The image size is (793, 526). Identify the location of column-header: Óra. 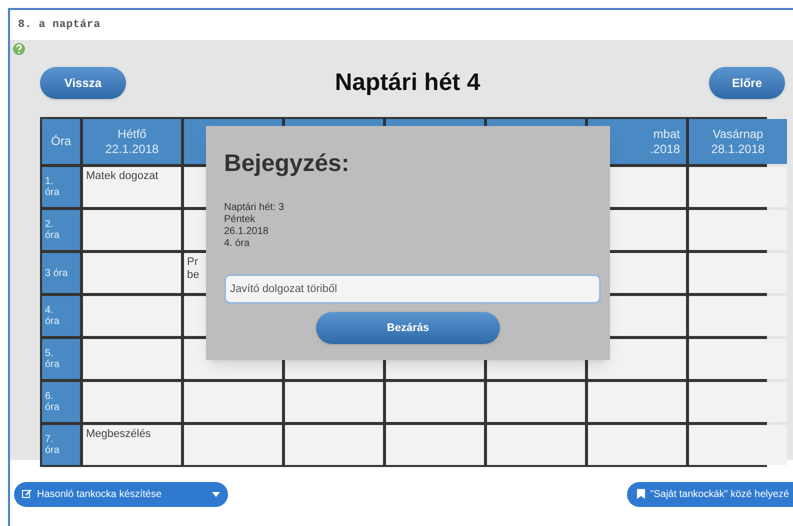
(61, 141).